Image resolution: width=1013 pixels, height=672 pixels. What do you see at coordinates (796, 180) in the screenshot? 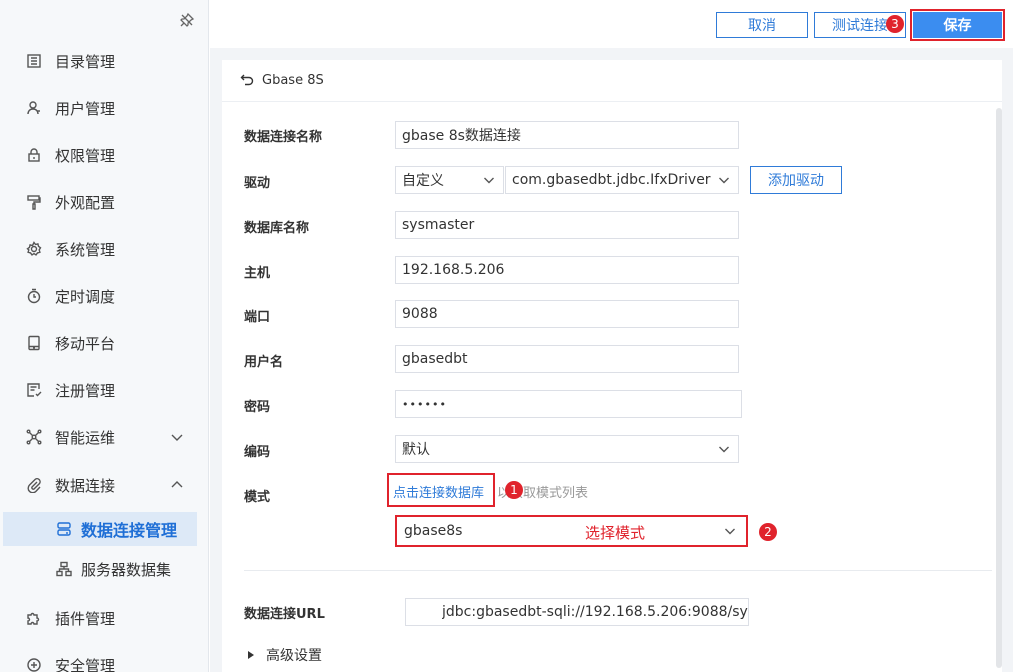
I see `add-driver-button: 添加驱动` at bounding box center [796, 180].